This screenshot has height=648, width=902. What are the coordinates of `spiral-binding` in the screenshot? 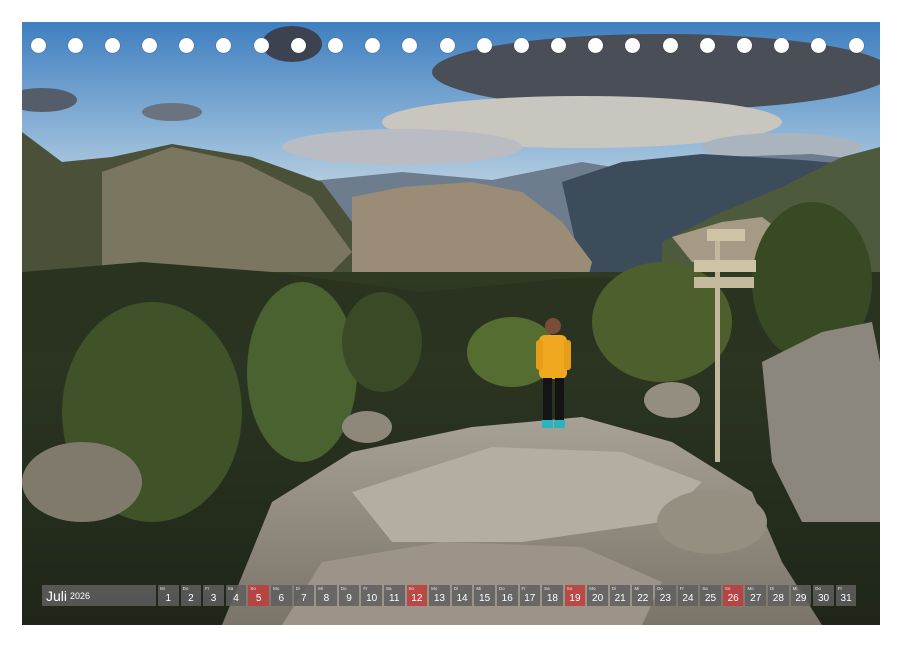 It's located at (451, 47).